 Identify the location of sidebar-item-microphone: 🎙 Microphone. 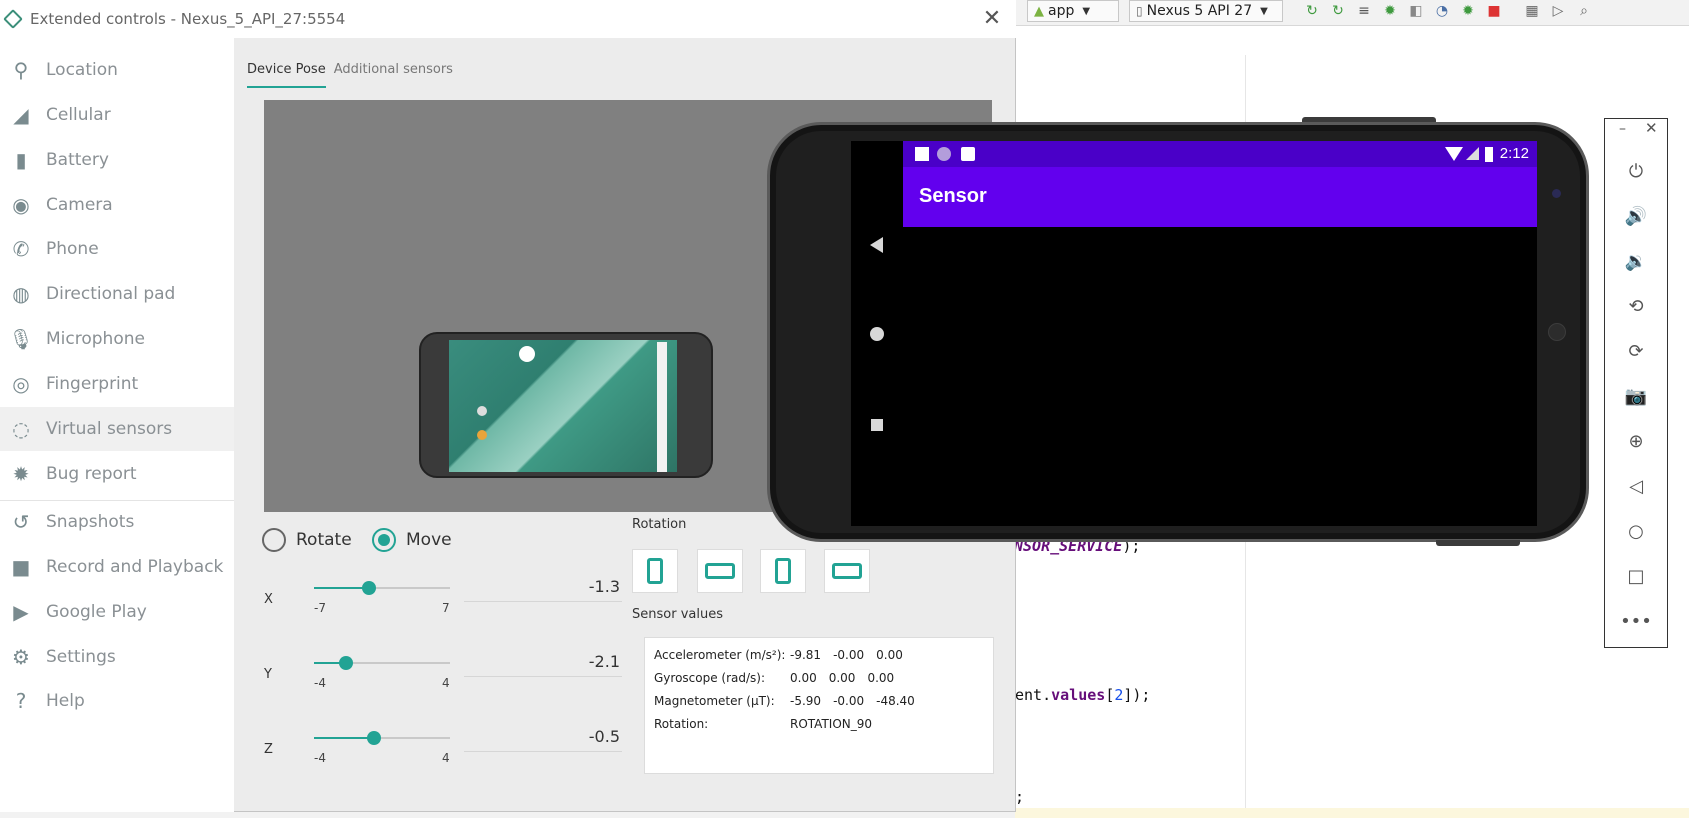
(117, 339).